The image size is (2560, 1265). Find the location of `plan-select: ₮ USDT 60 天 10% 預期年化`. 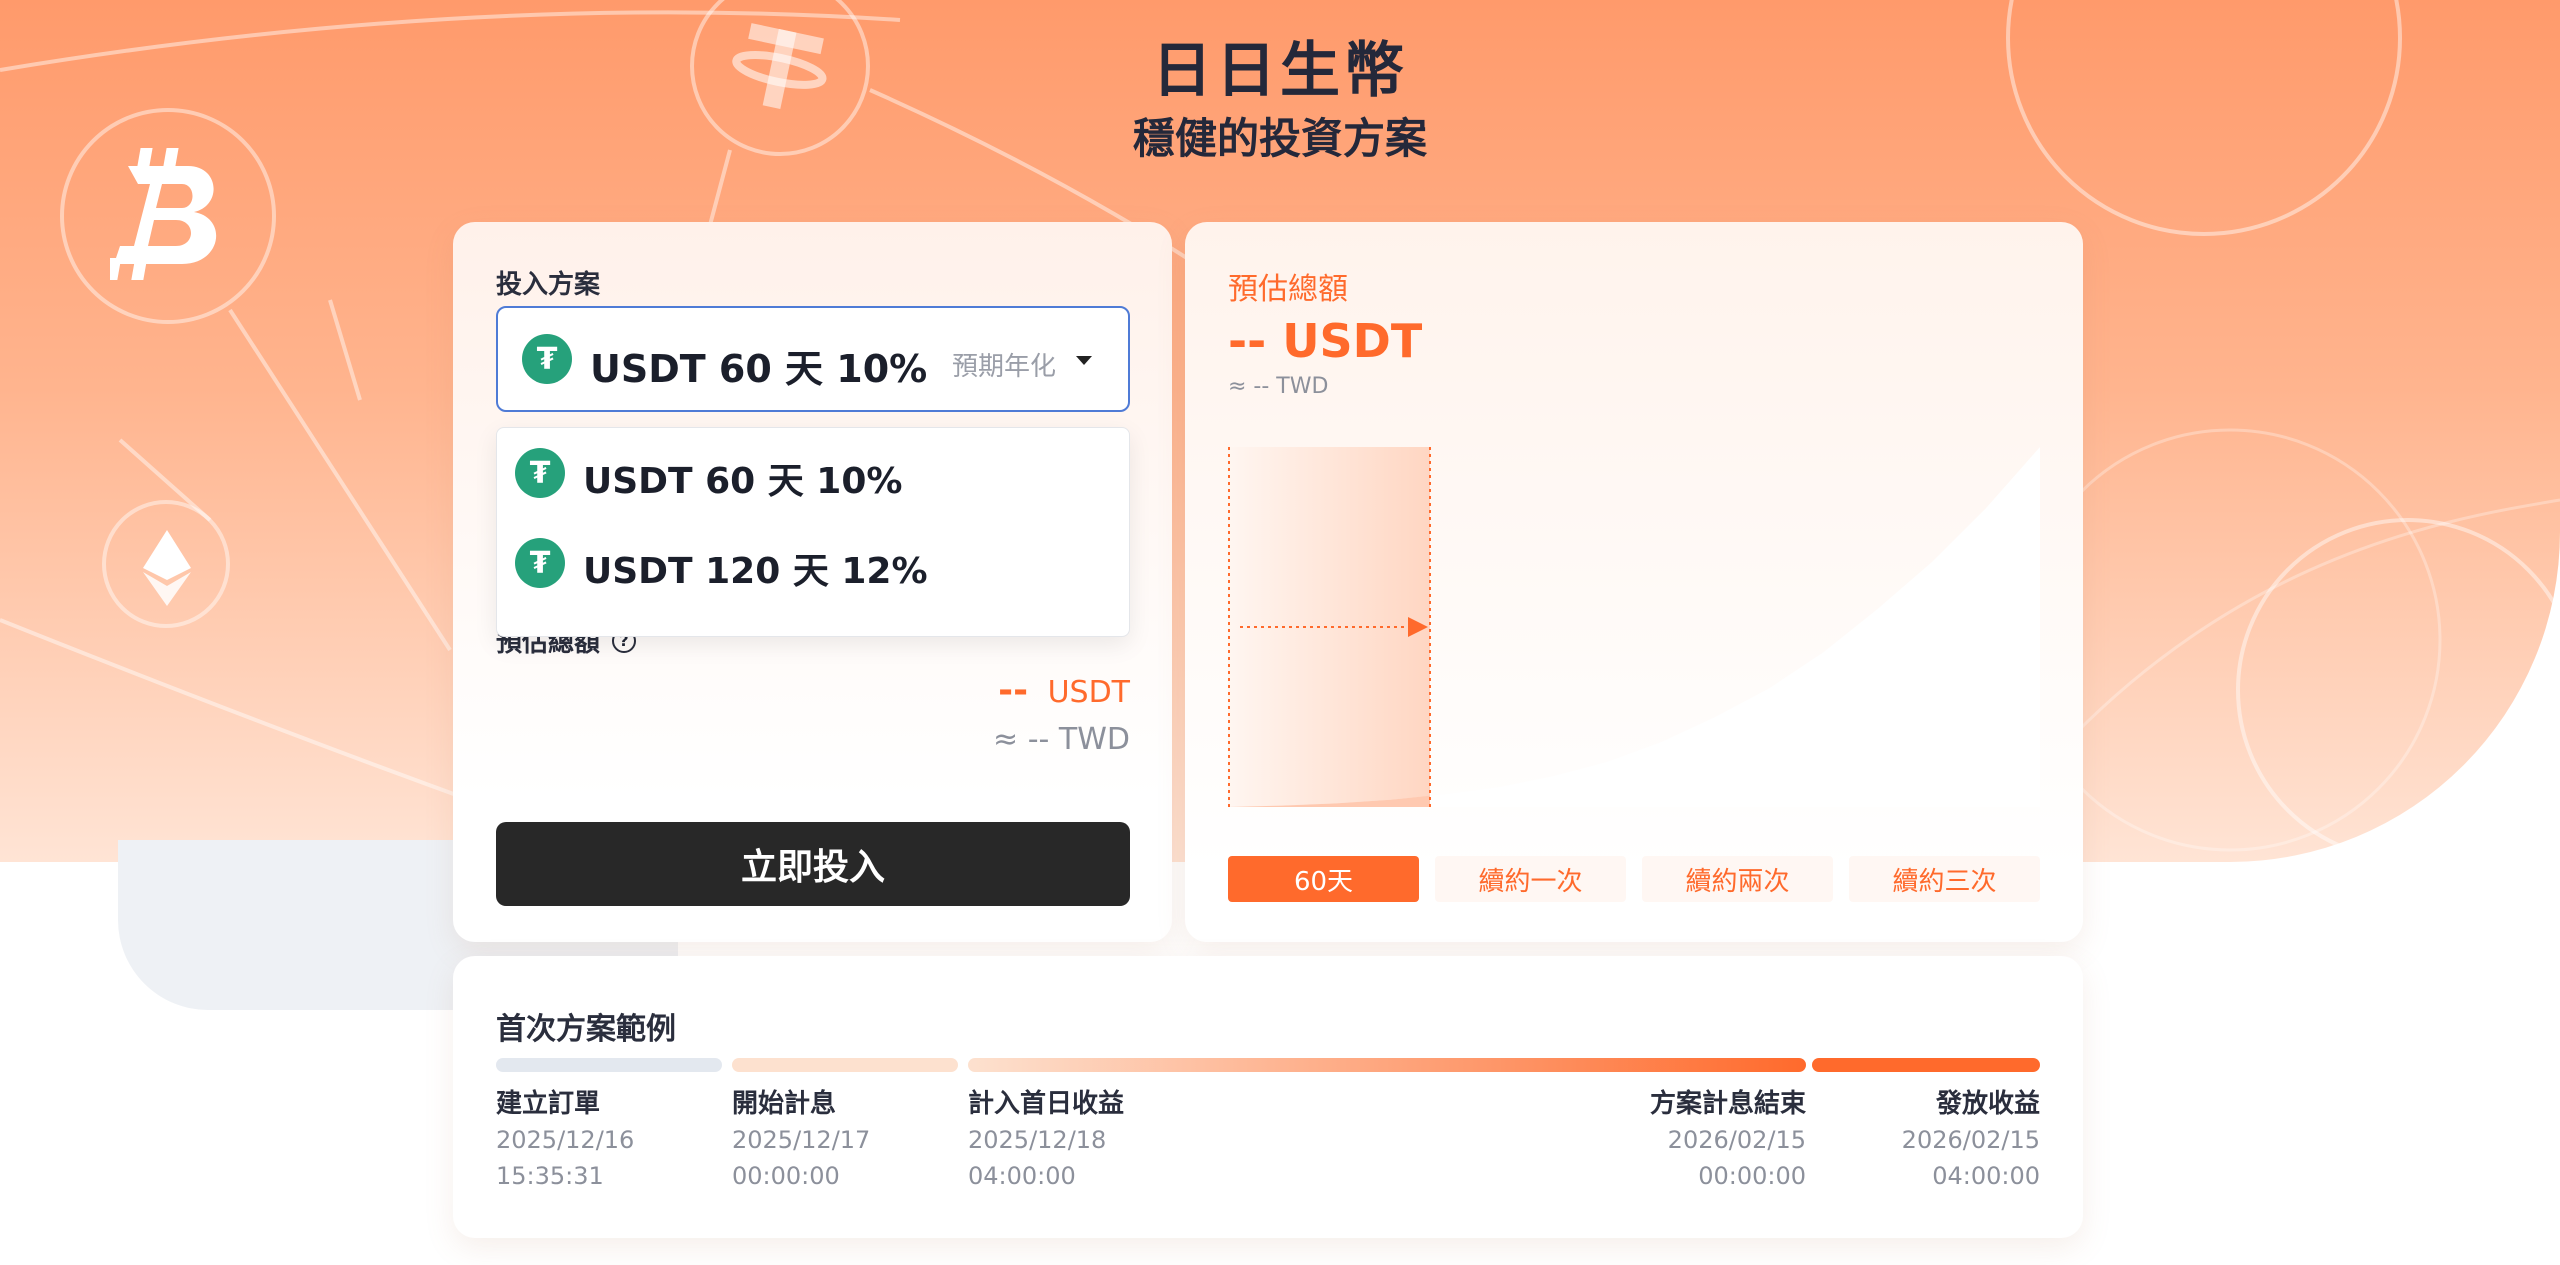

plan-select: ₮ USDT 60 天 10% 預期年化 is located at coordinates (813, 359).